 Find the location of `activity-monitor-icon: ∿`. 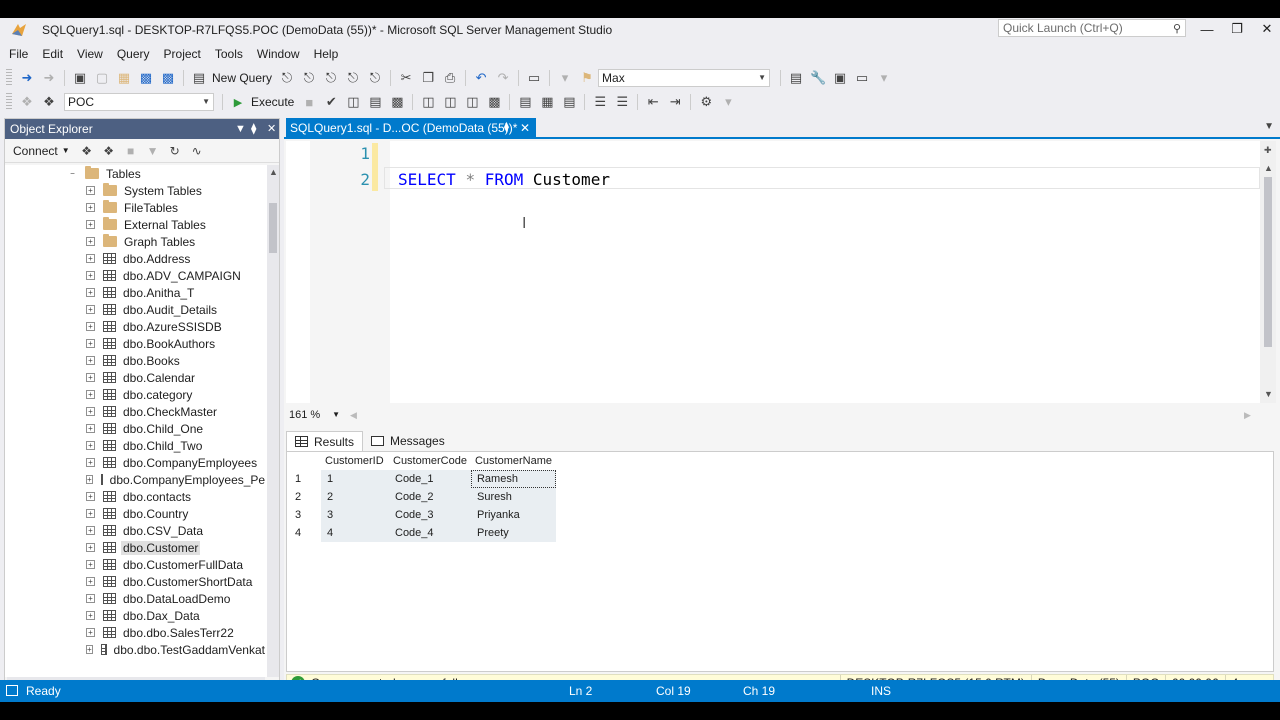

activity-monitor-icon: ∿ is located at coordinates (197, 151).